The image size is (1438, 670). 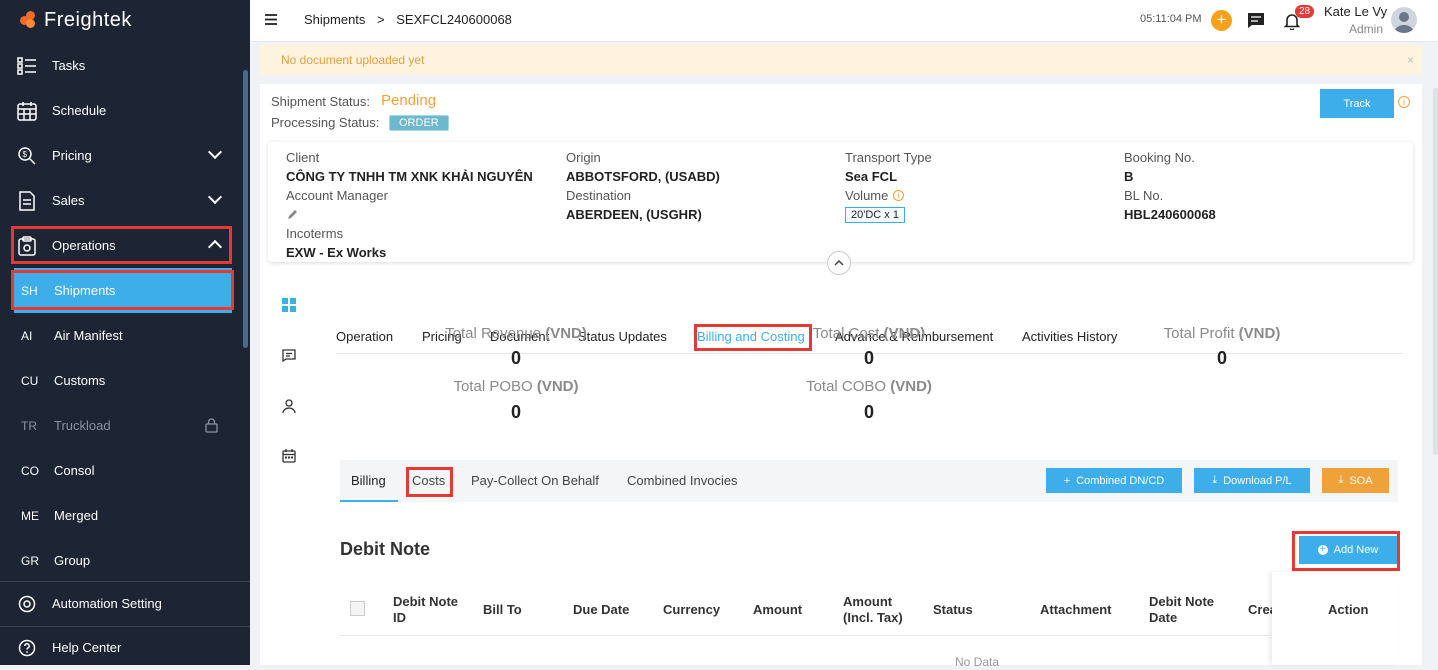 What do you see at coordinates (682, 480) in the screenshot?
I see `subtab-combined-invoices: Combined Invocies` at bounding box center [682, 480].